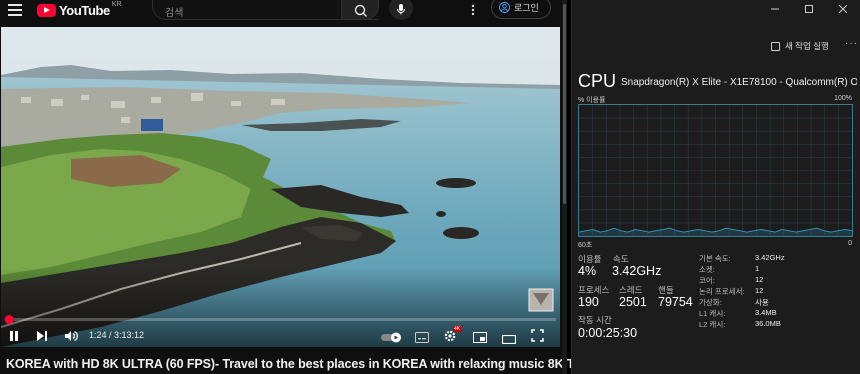 This screenshot has width=860, height=374. I want to click on cpu-utilization-graph, so click(715, 170).